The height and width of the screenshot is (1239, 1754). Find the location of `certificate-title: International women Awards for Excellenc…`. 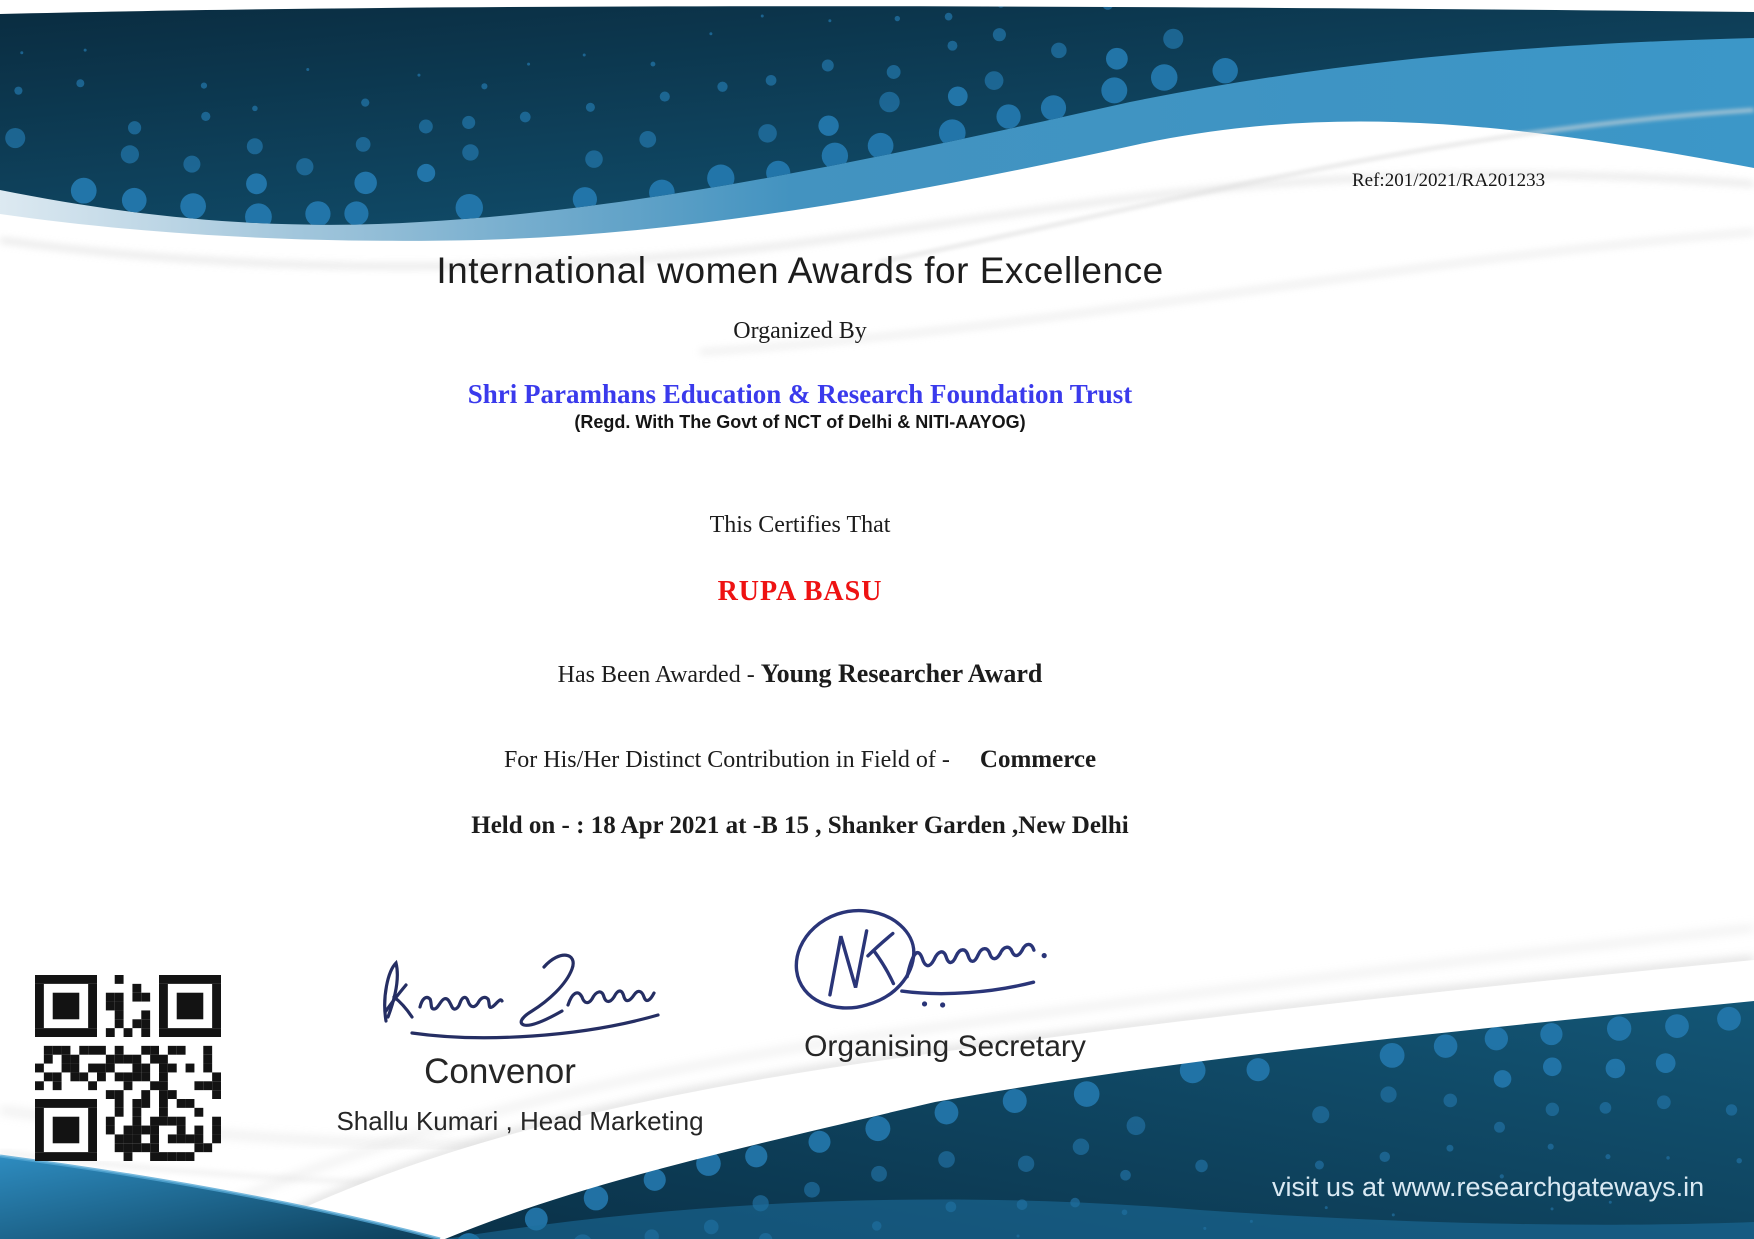

certificate-title: International women Awards for Excellenc… is located at coordinates (800, 270).